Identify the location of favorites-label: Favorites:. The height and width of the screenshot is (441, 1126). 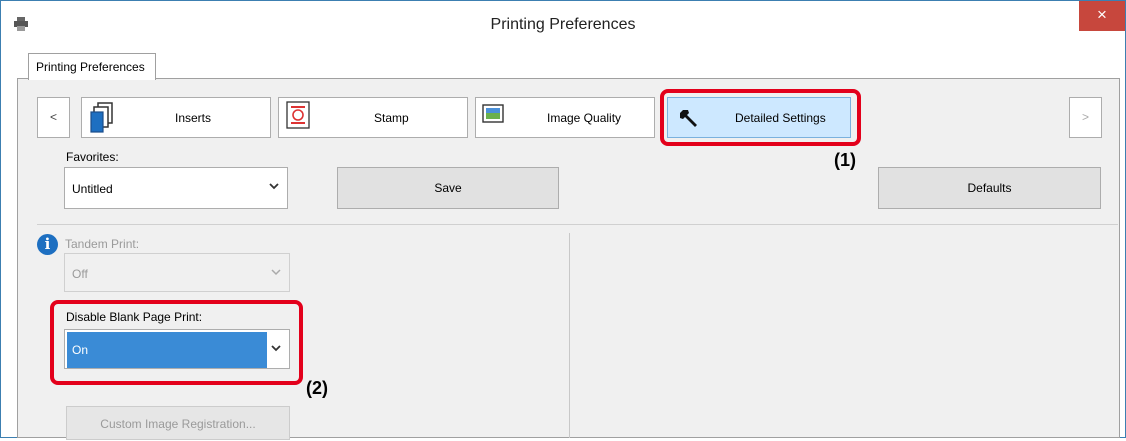
(92, 157).